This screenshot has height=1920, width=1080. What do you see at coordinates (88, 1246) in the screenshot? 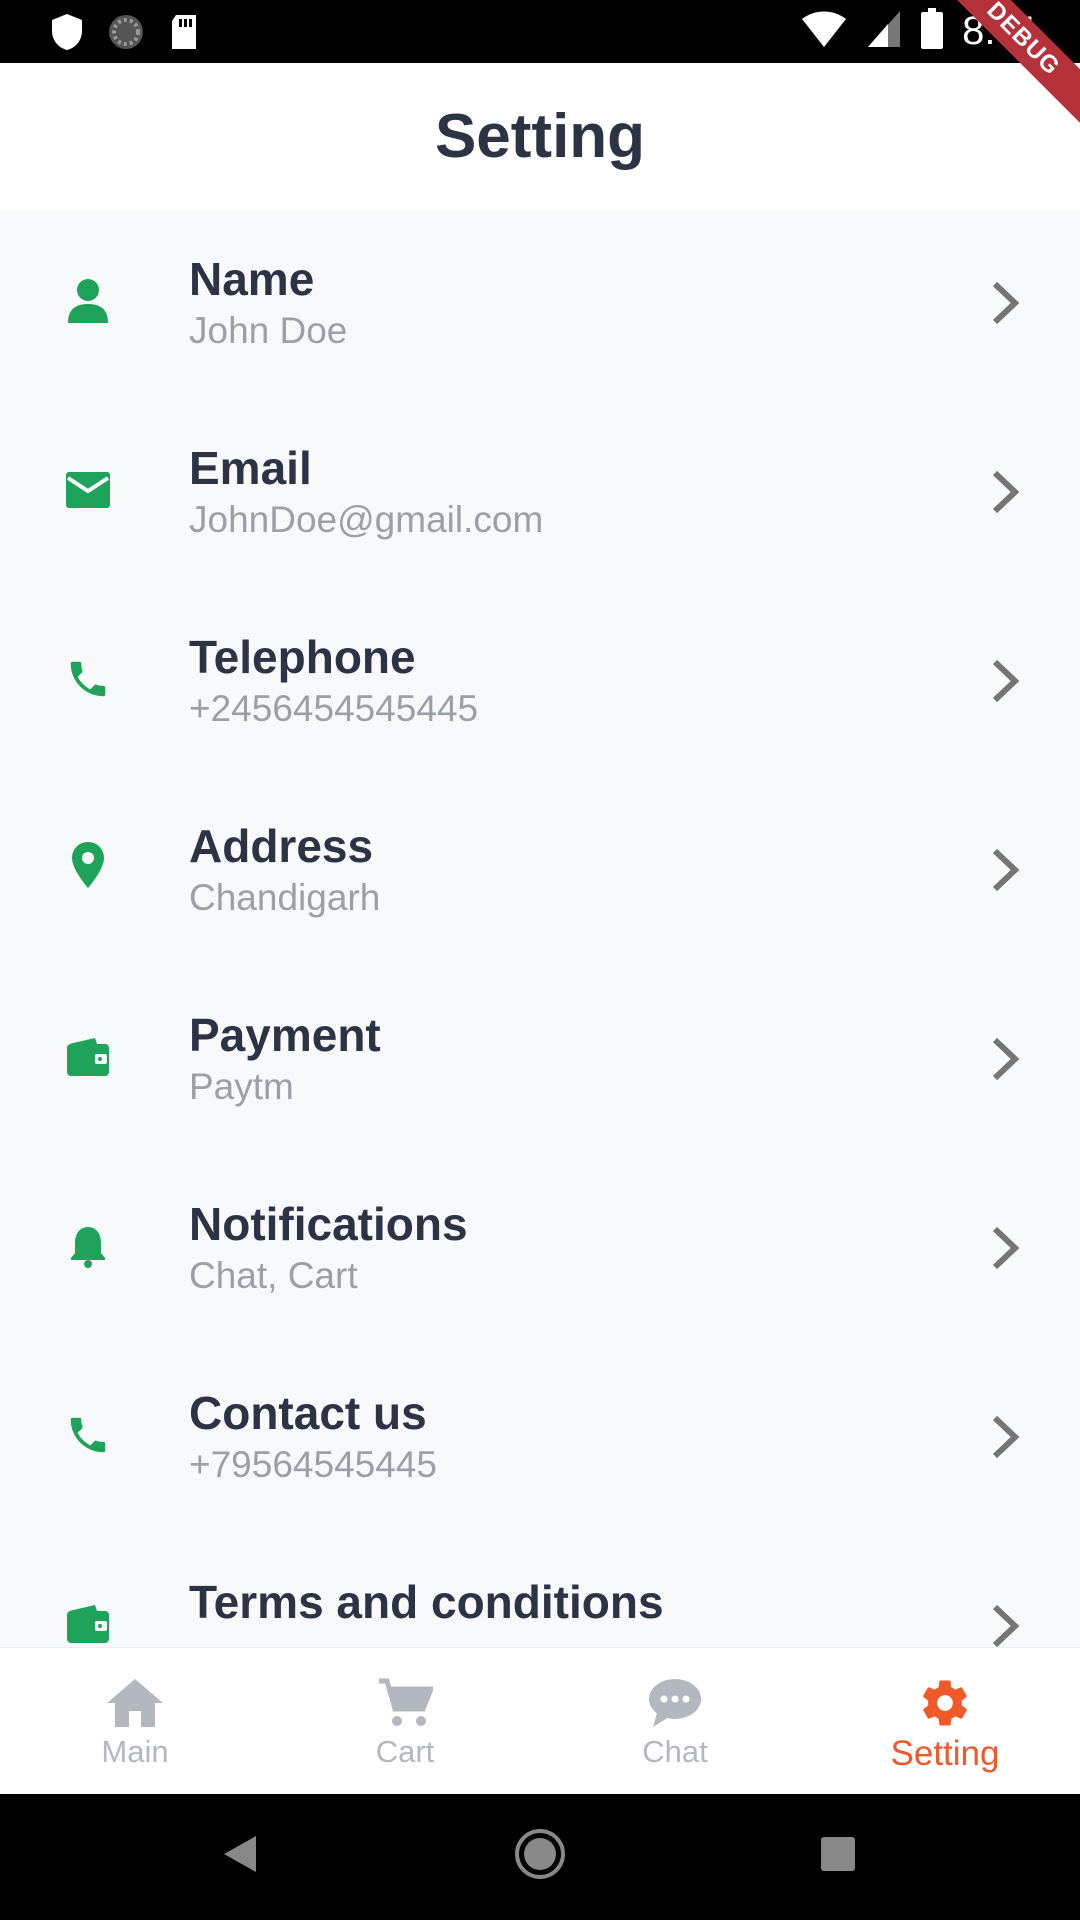
I see `bell-icon` at bounding box center [88, 1246].